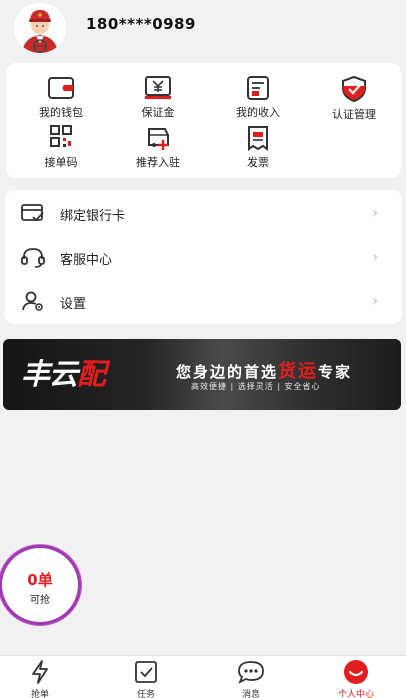 This screenshot has height=698, width=406. I want to click on tab-label: 抢单, so click(39, 694).